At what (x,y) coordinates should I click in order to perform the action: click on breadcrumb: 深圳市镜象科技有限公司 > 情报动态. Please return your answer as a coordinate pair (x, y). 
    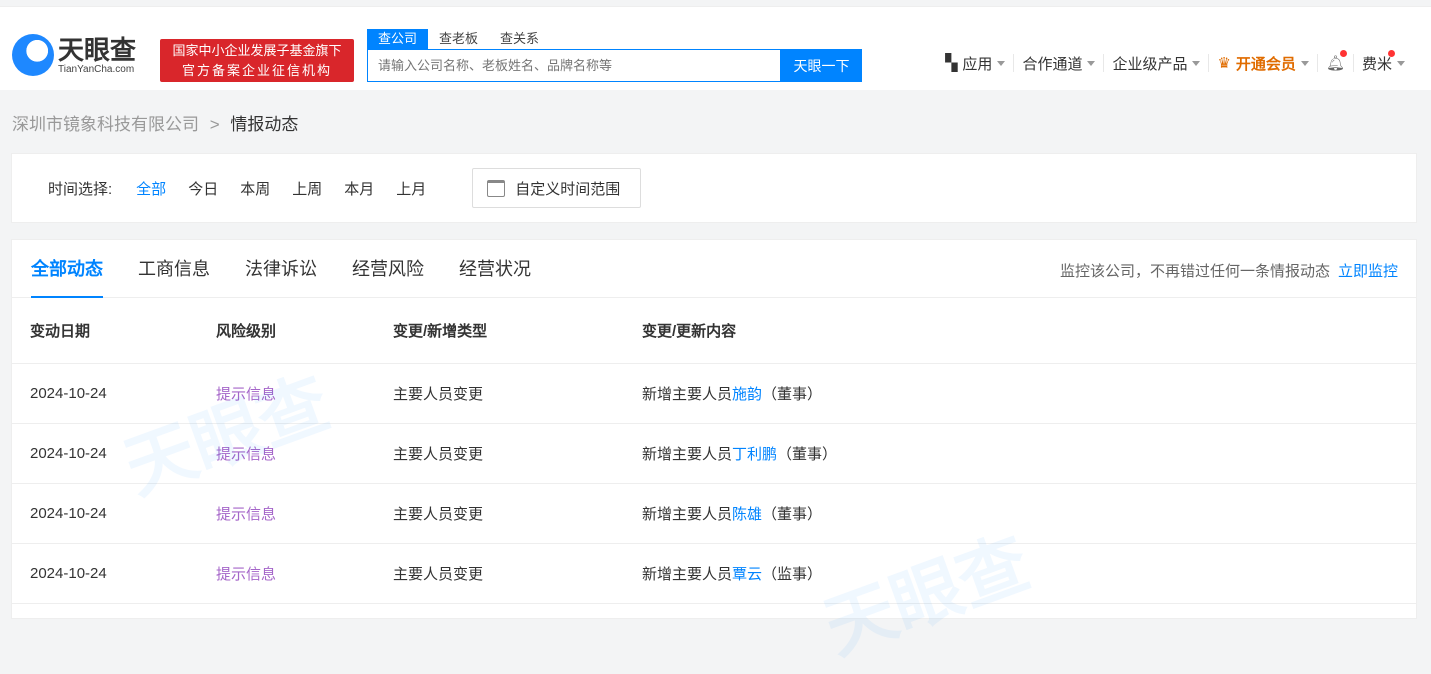
    Looking at the image, I should click on (155, 122).